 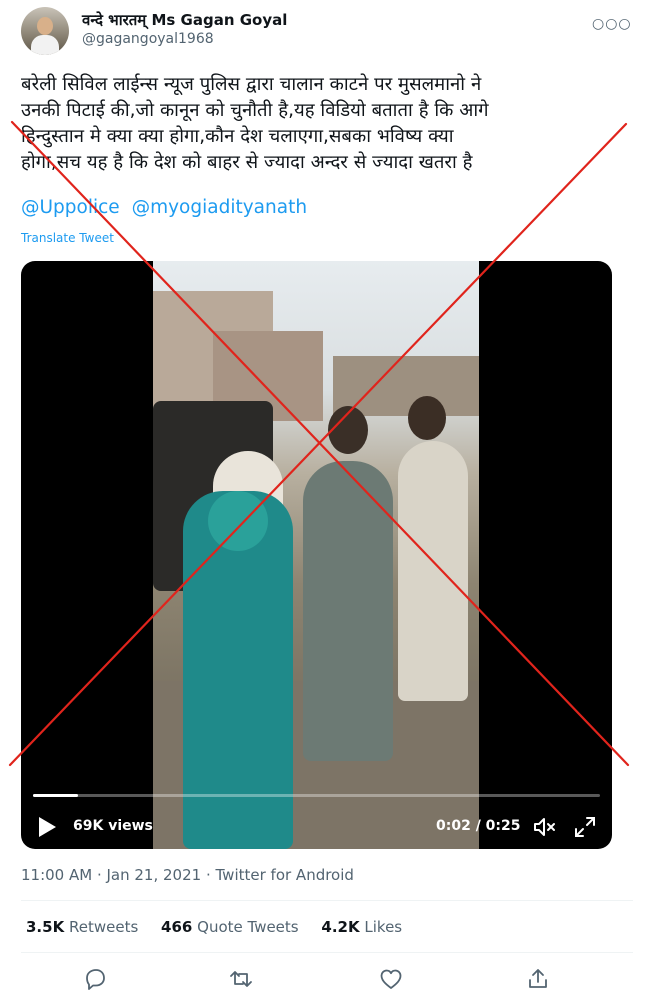 I want to click on mute-icon, so click(x=544, y=827).